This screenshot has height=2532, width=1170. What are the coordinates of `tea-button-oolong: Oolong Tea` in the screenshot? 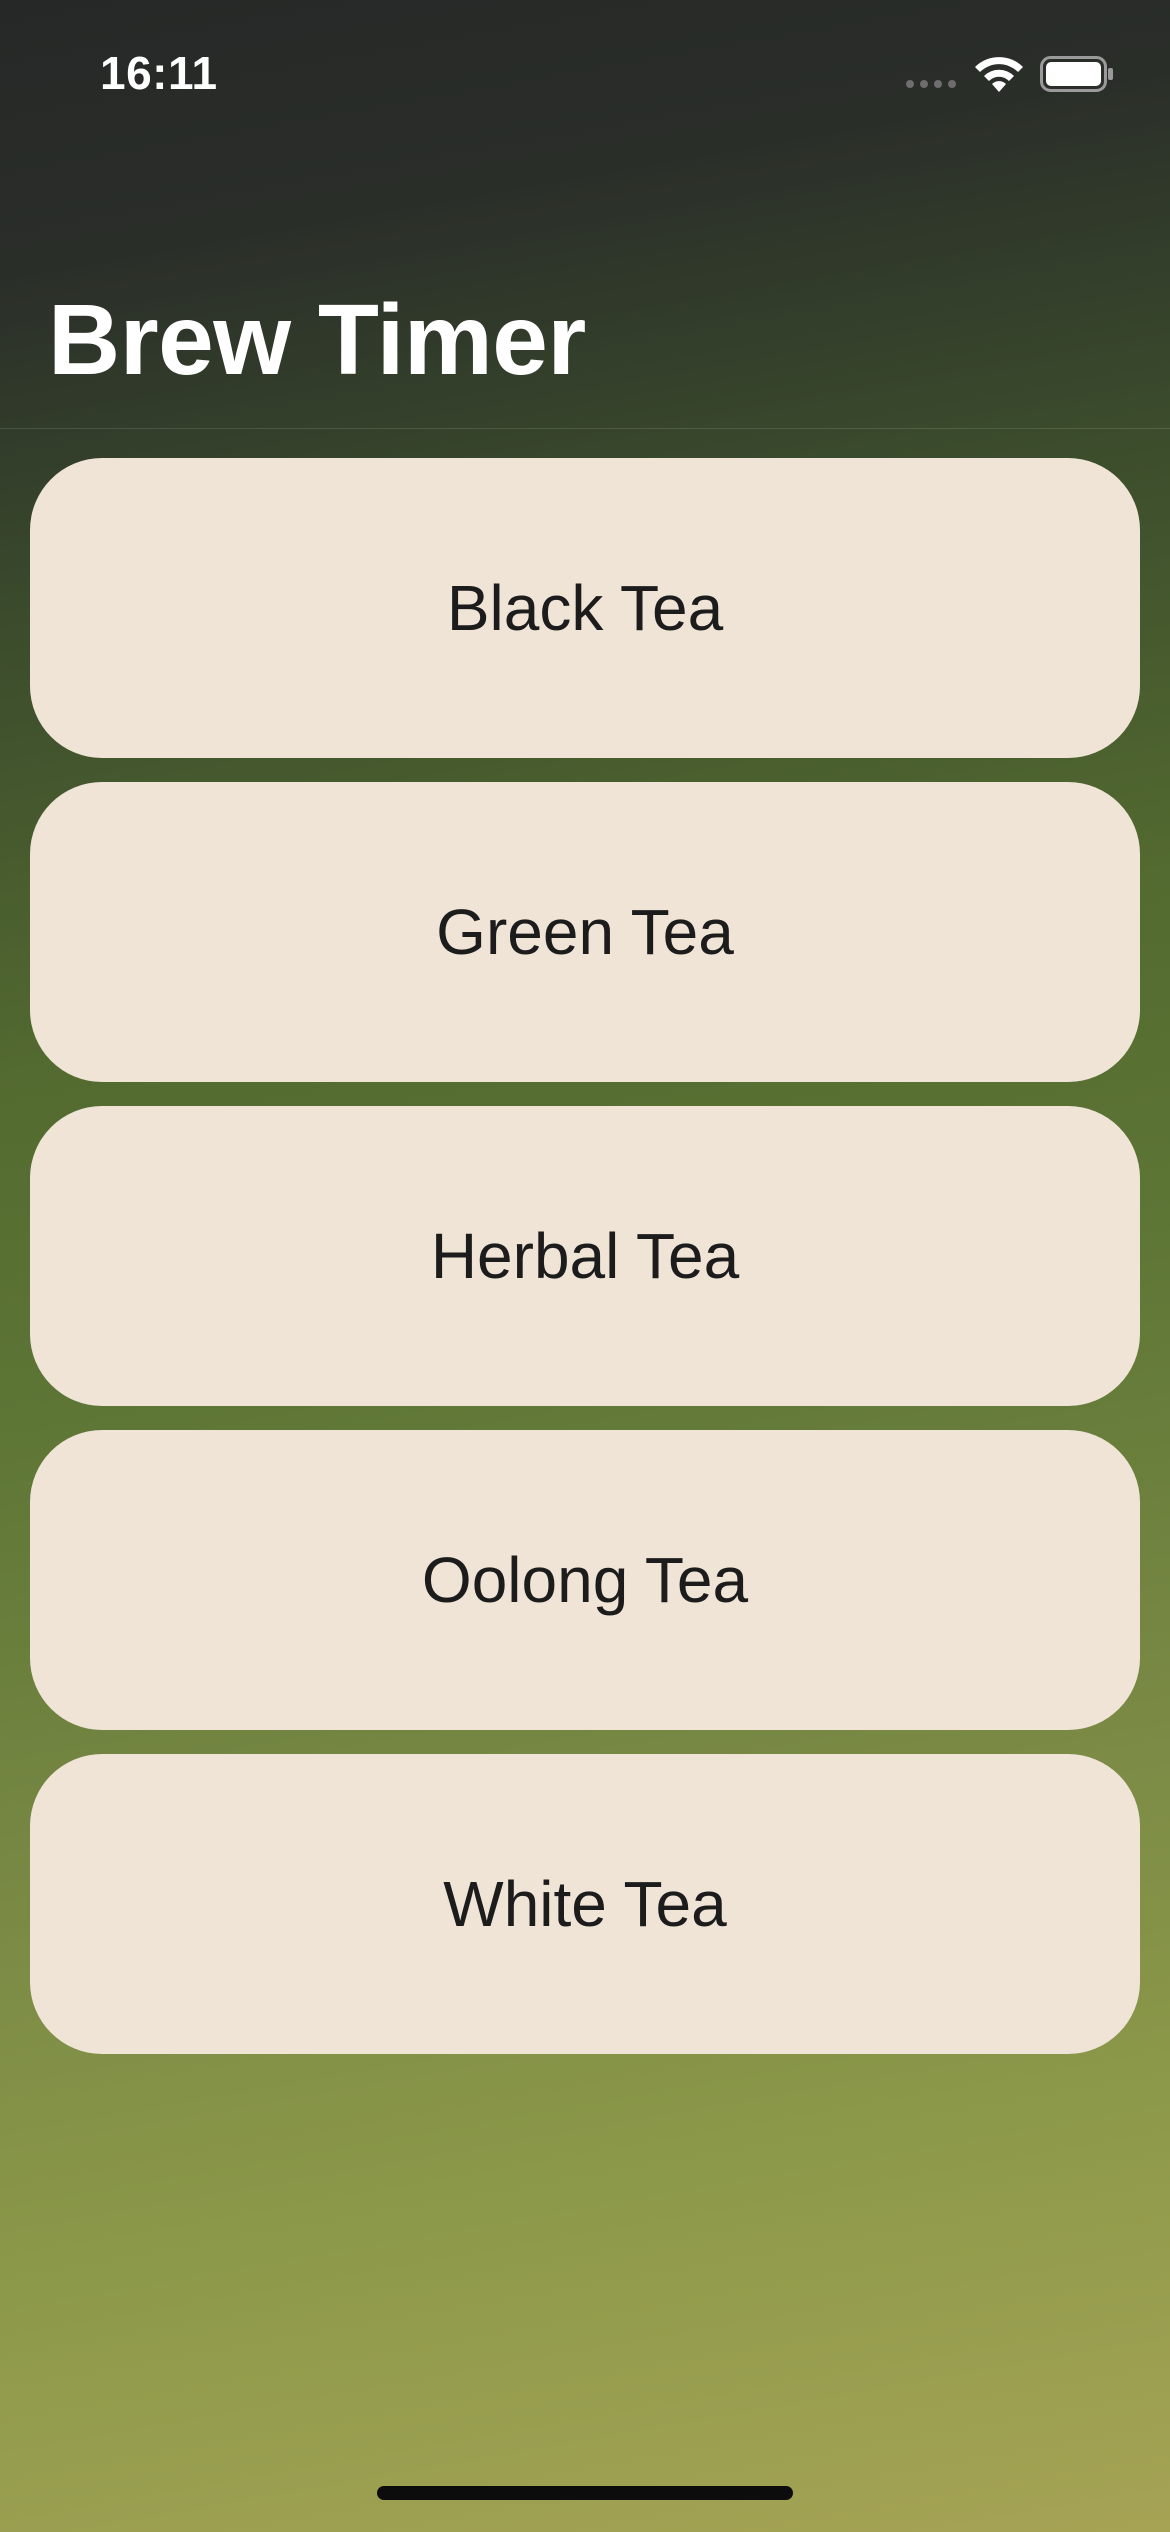 It's located at (585, 1580).